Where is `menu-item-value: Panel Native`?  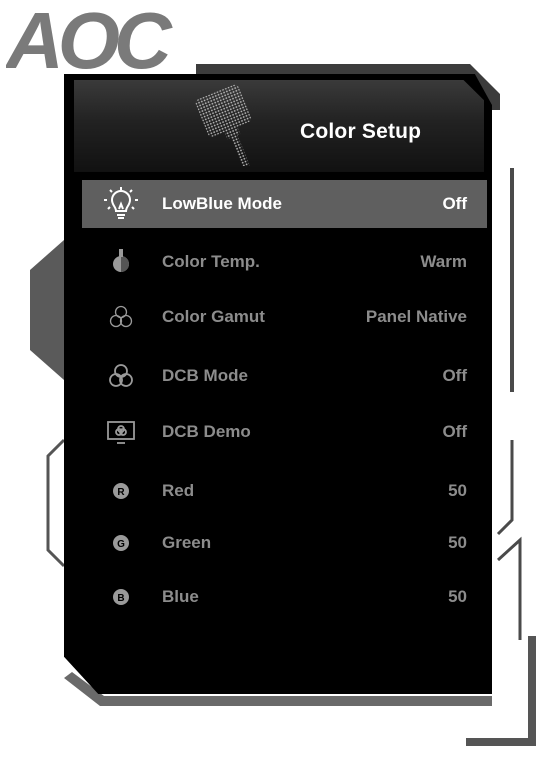 menu-item-value: Panel Native is located at coordinates (416, 316).